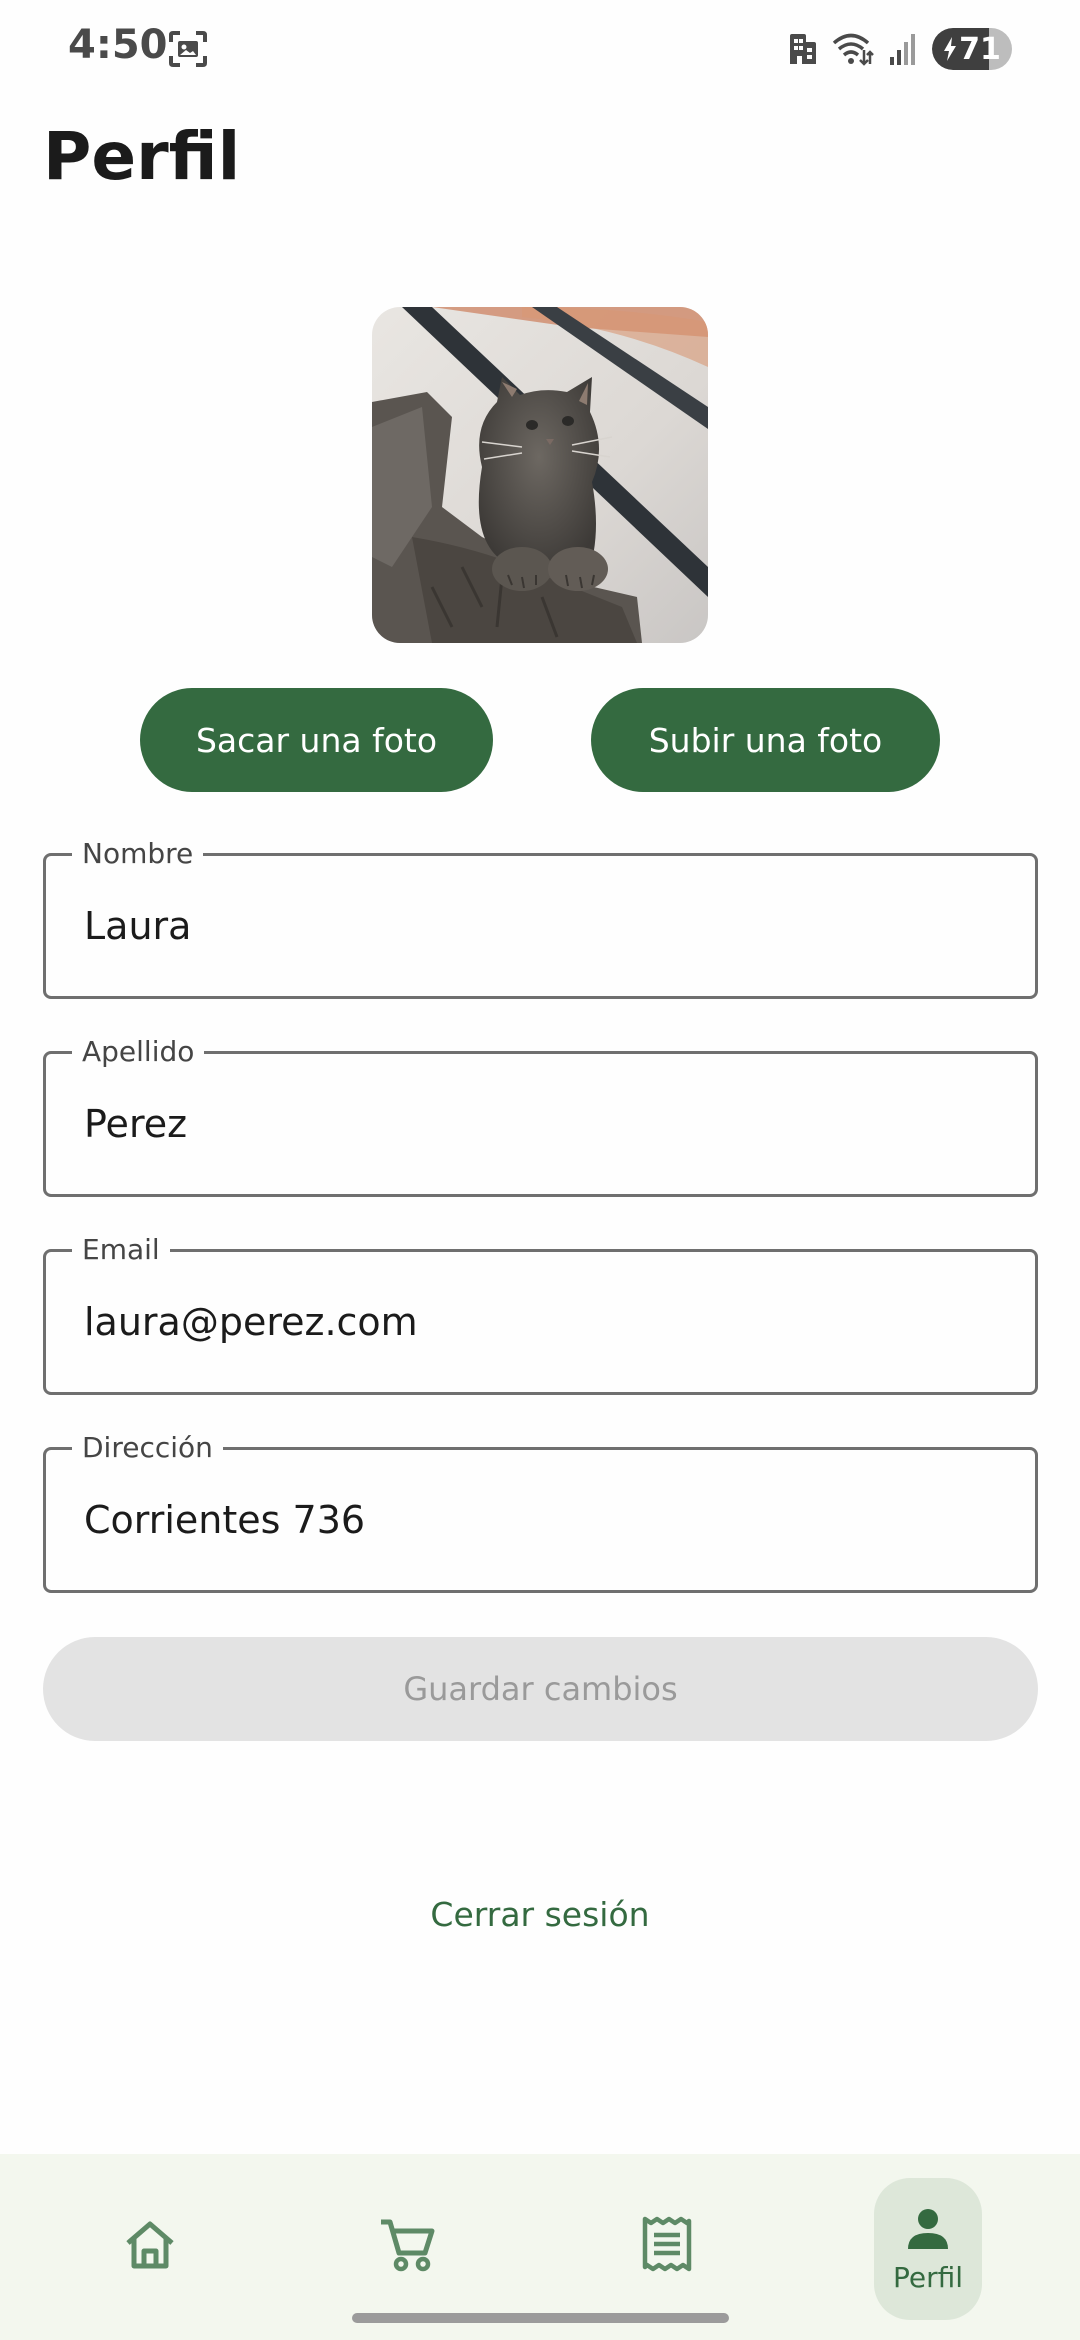  Describe the element at coordinates (188, 49) in the screenshot. I see `screenshot-icon` at that location.